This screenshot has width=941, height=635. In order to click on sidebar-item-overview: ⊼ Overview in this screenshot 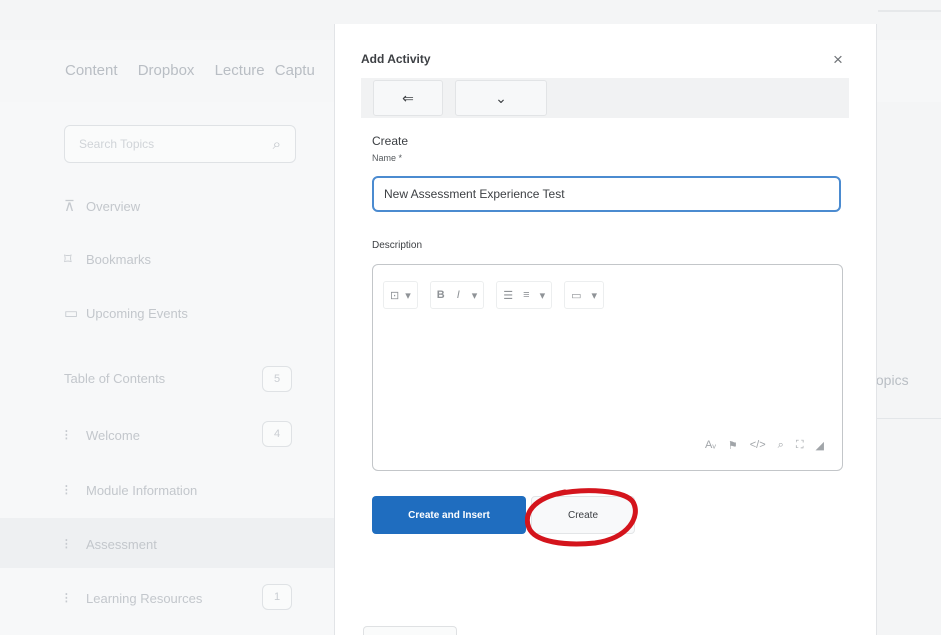, I will do `click(102, 206)`.